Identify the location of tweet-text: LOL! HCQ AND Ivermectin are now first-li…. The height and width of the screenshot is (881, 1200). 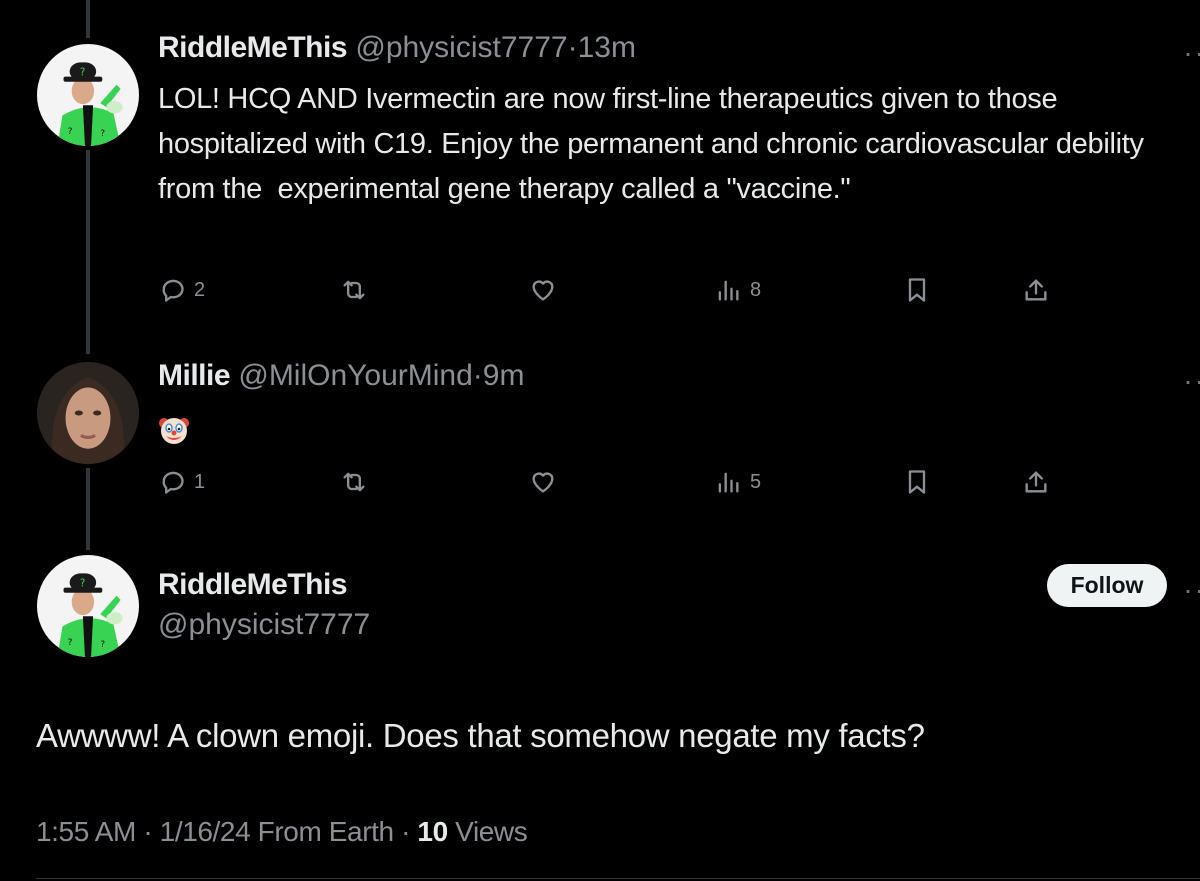
(655, 144).